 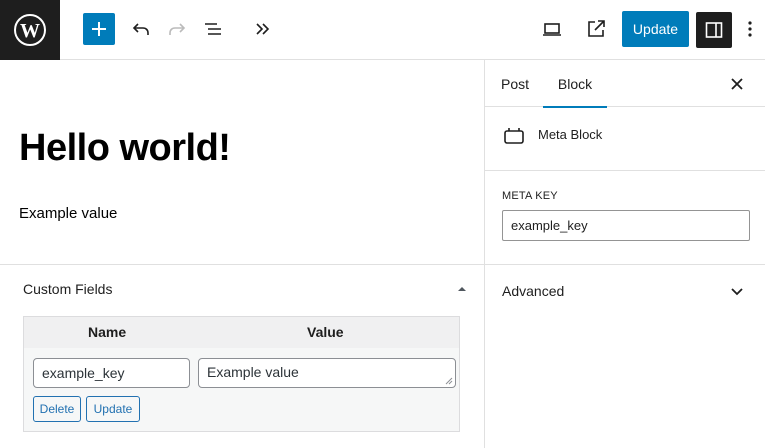 I want to click on custom-field-key-input: example_key, so click(x=111, y=373).